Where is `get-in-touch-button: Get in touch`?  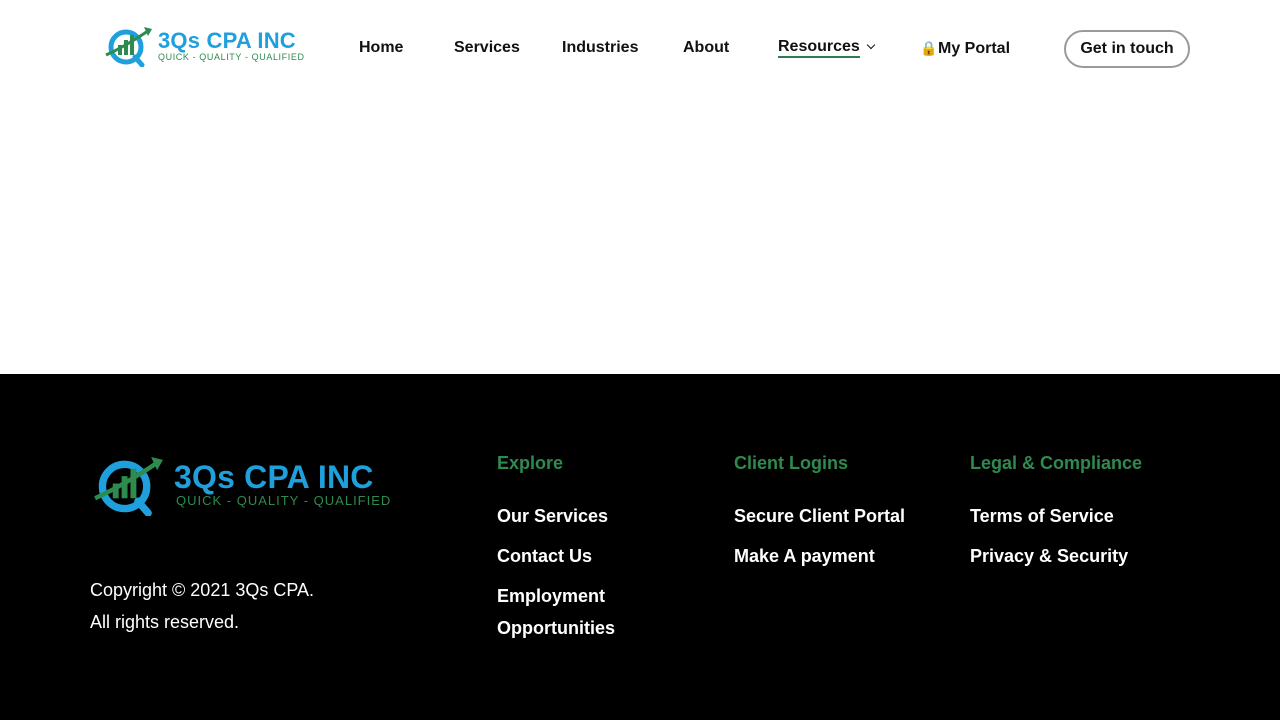 get-in-touch-button: Get in touch is located at coordinates (1127, 49).